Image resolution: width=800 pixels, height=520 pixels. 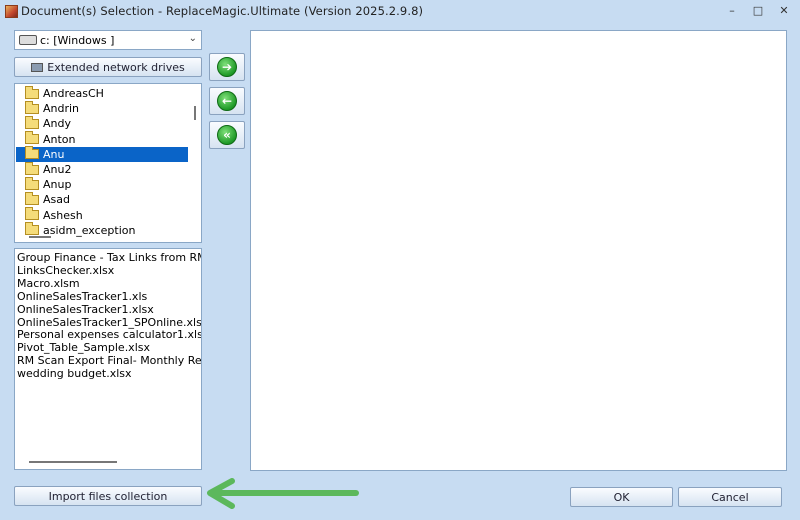 I want to click on folder-item-label: asidm_exception, so click(x=89, y=230).